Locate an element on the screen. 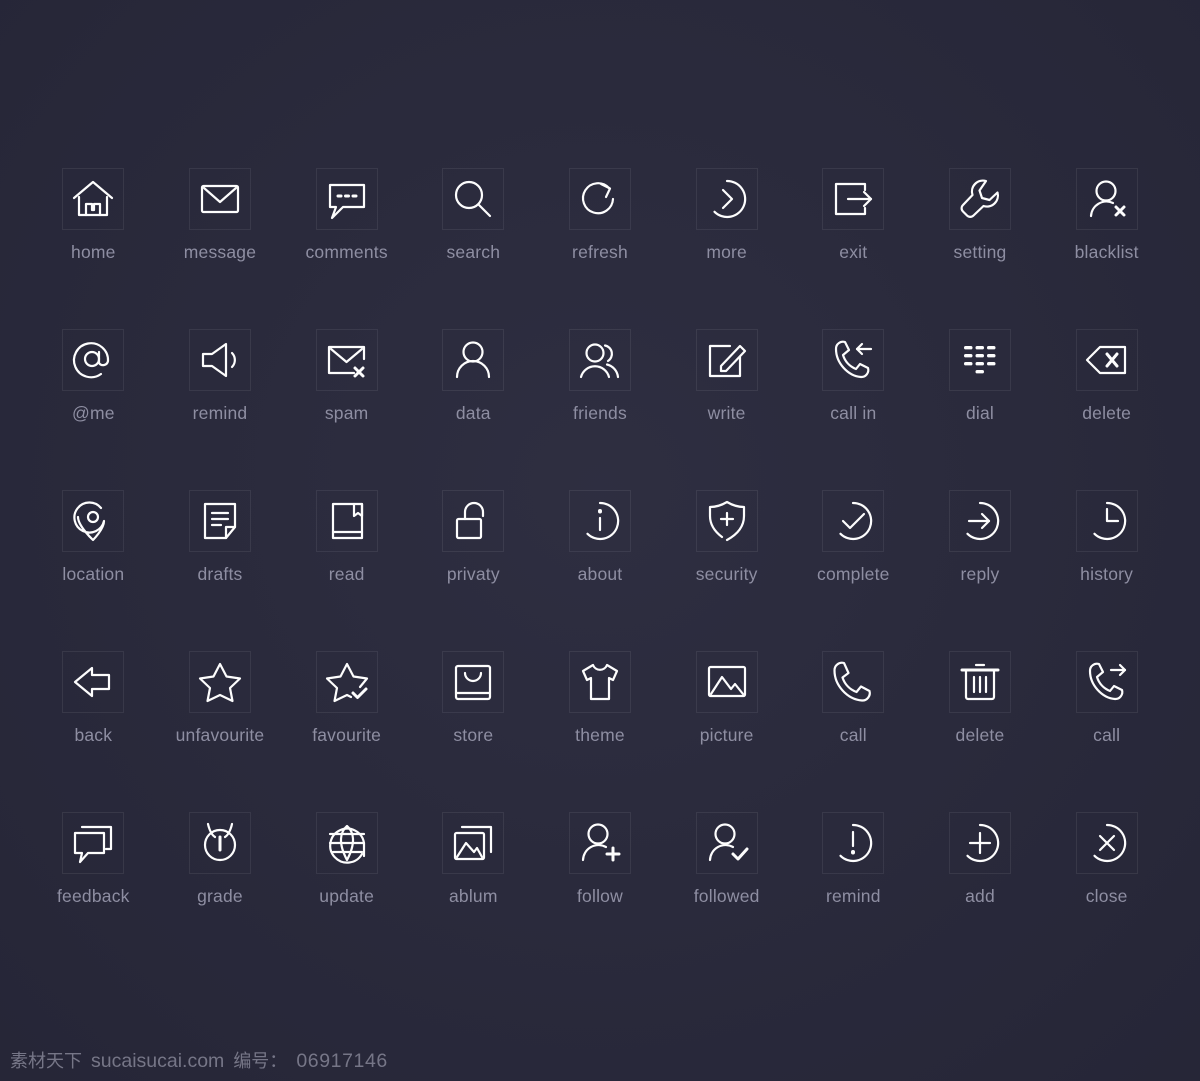 This screenshot has height=1081, width=1200. icon-label: complete is located at coordinates (853, 574).